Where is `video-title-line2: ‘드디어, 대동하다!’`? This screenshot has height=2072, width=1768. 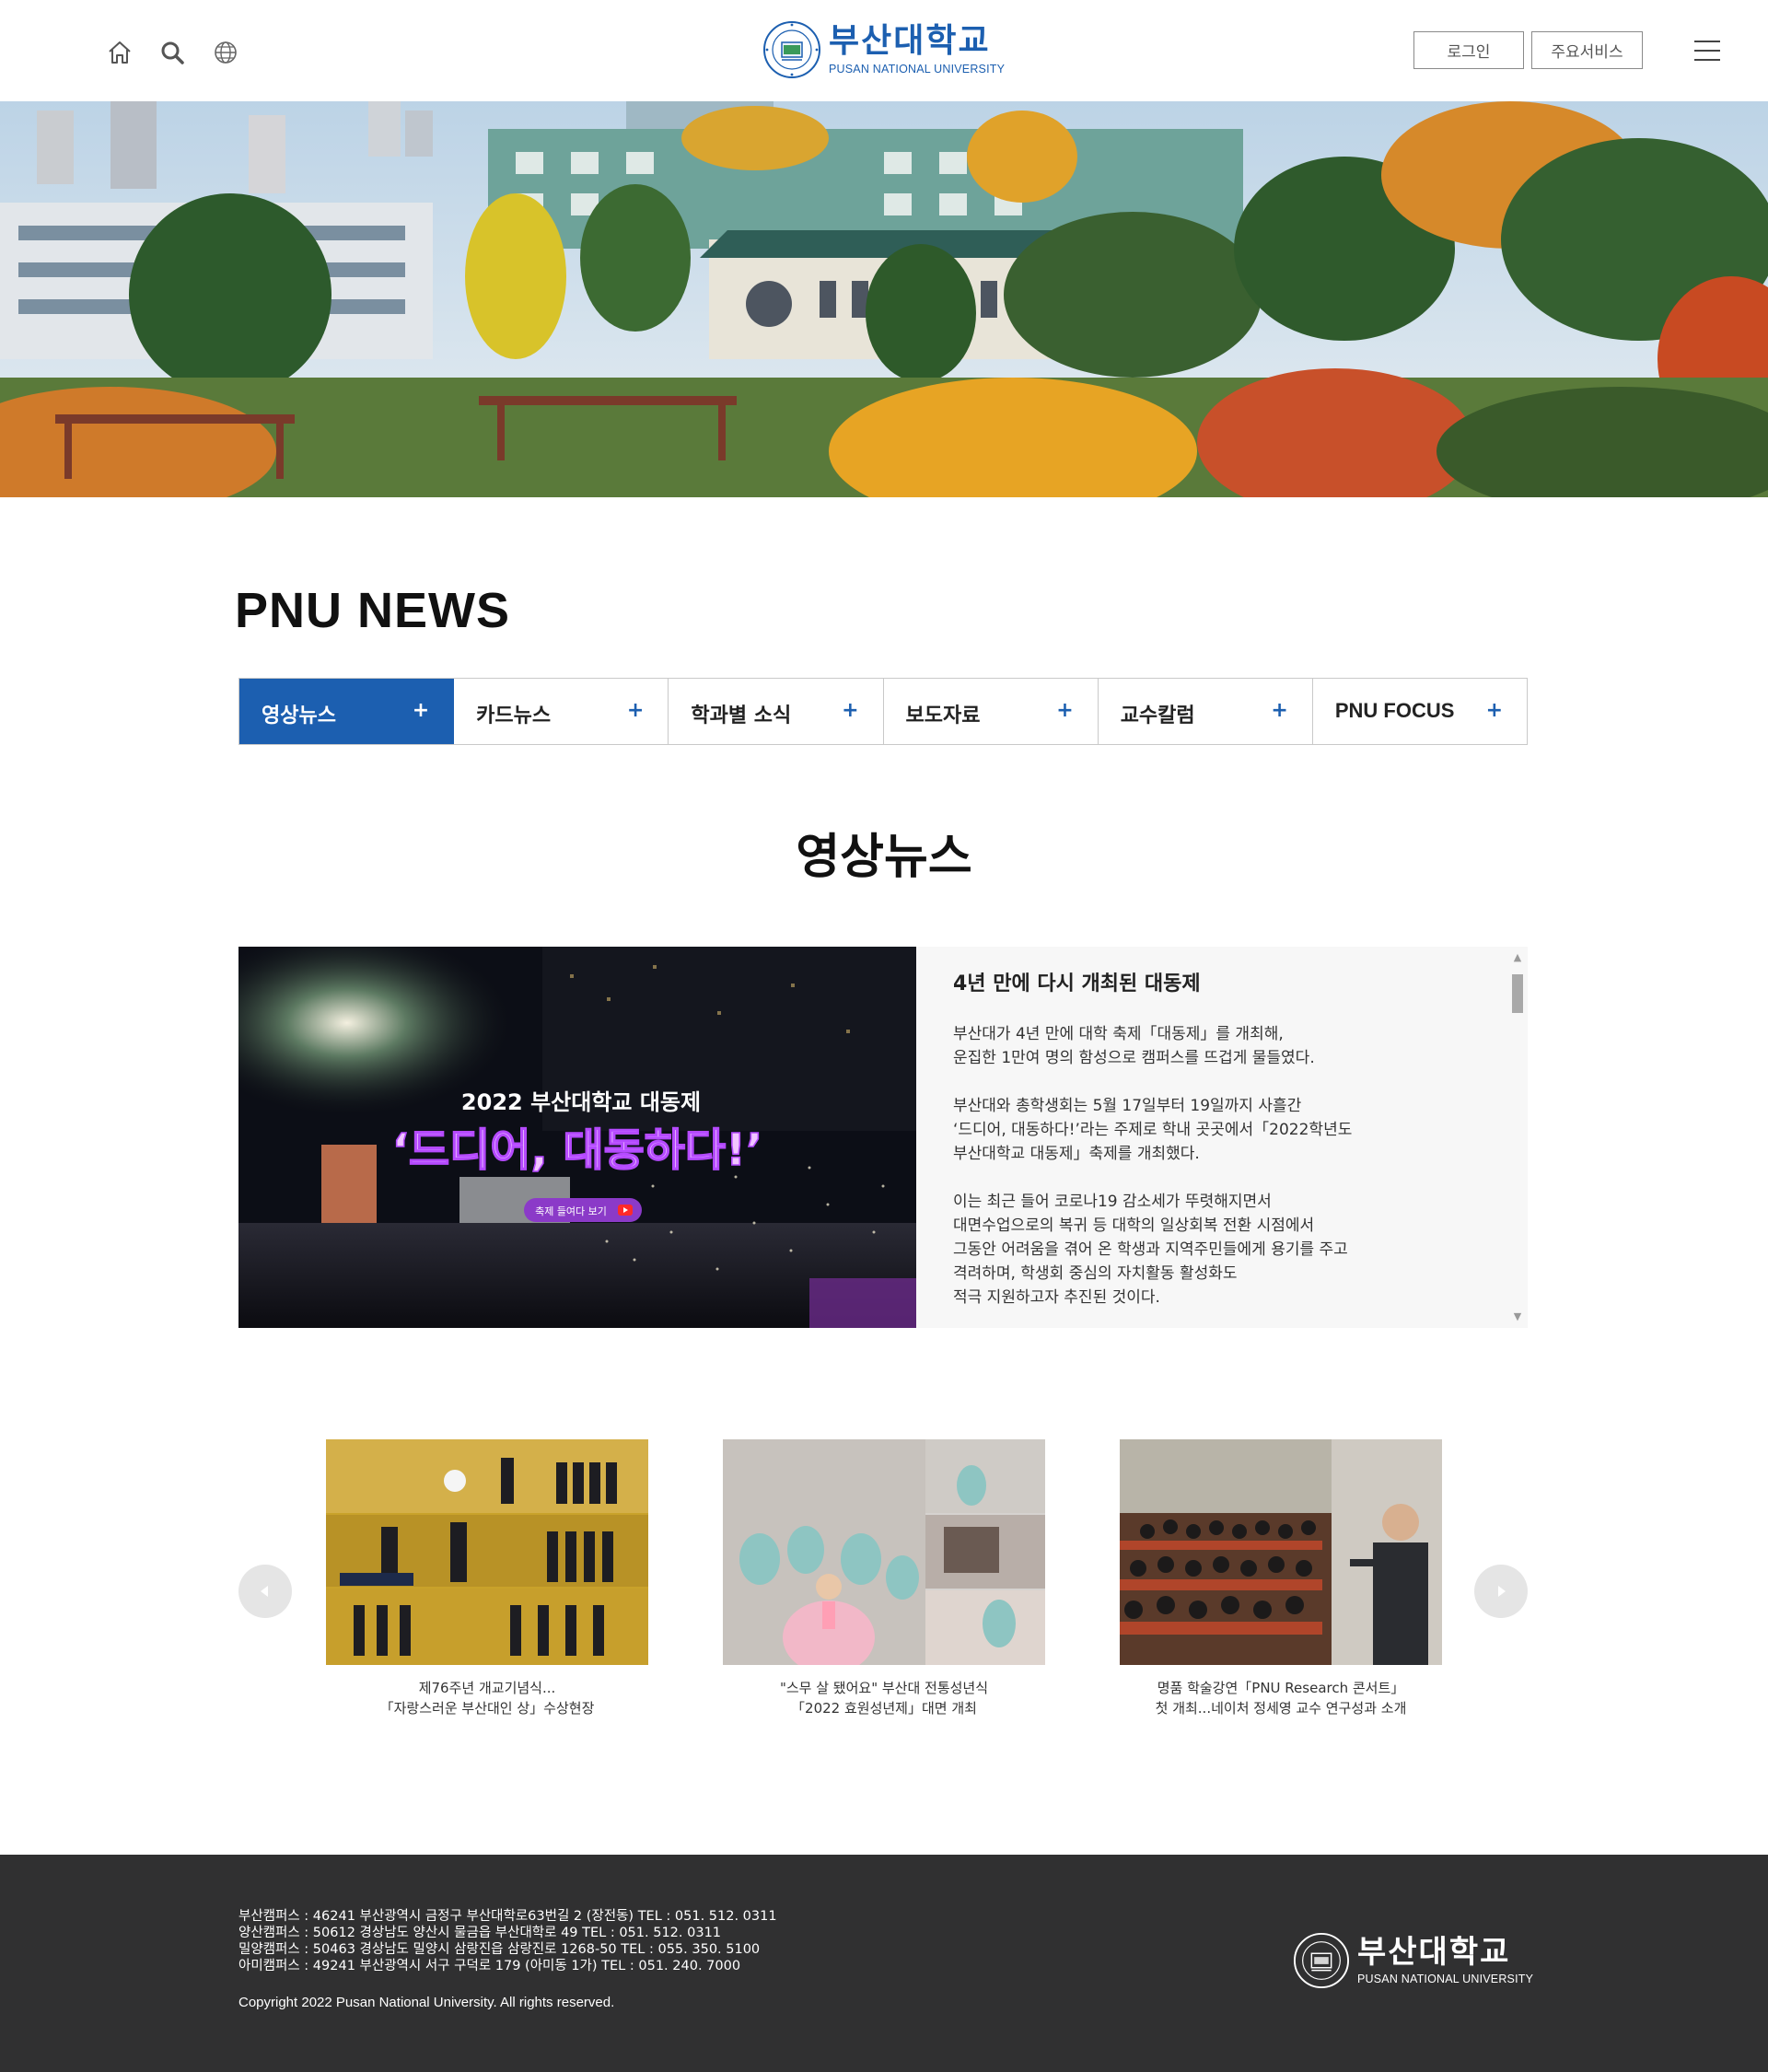 video-title-line2: ‘드디어, 대동하다!’ is located at coordinates (577, 1150).